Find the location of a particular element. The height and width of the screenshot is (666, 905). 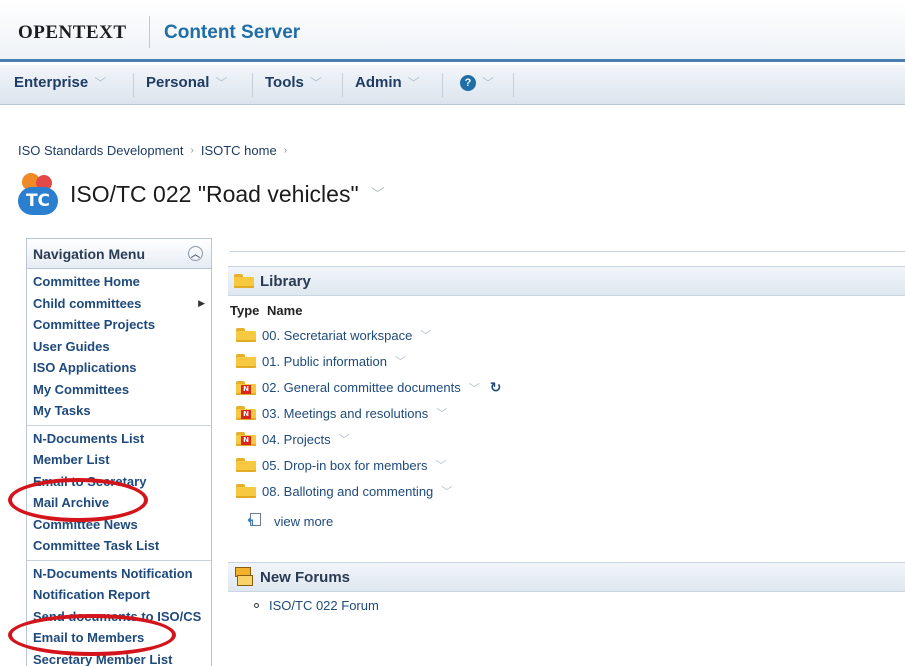

library-row: N 03. Meetings and resolutions ﹀ is located at coordinates (341, 413).